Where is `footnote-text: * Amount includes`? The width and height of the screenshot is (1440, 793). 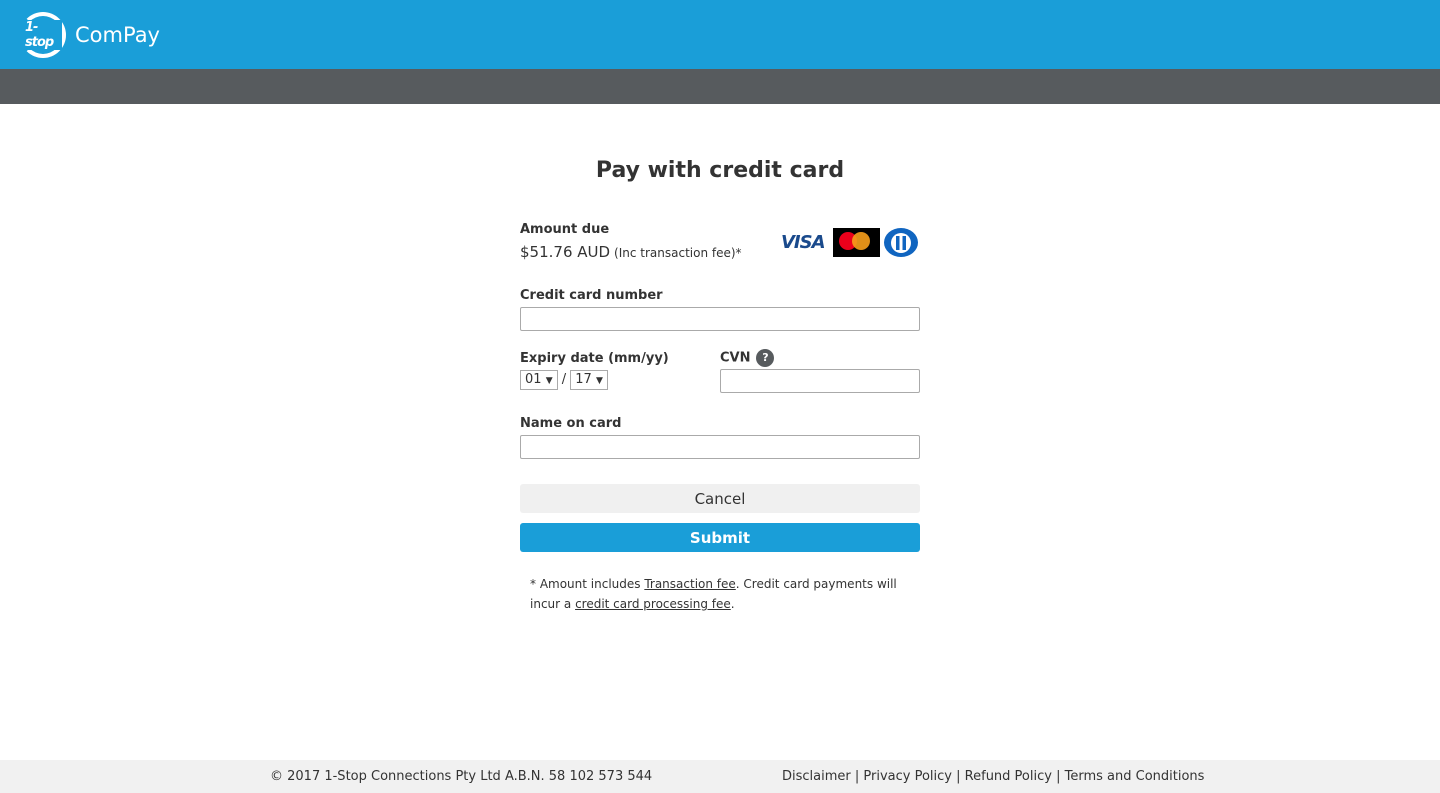
footnote-text: * Amount includes is located at coordinates (587, 584).